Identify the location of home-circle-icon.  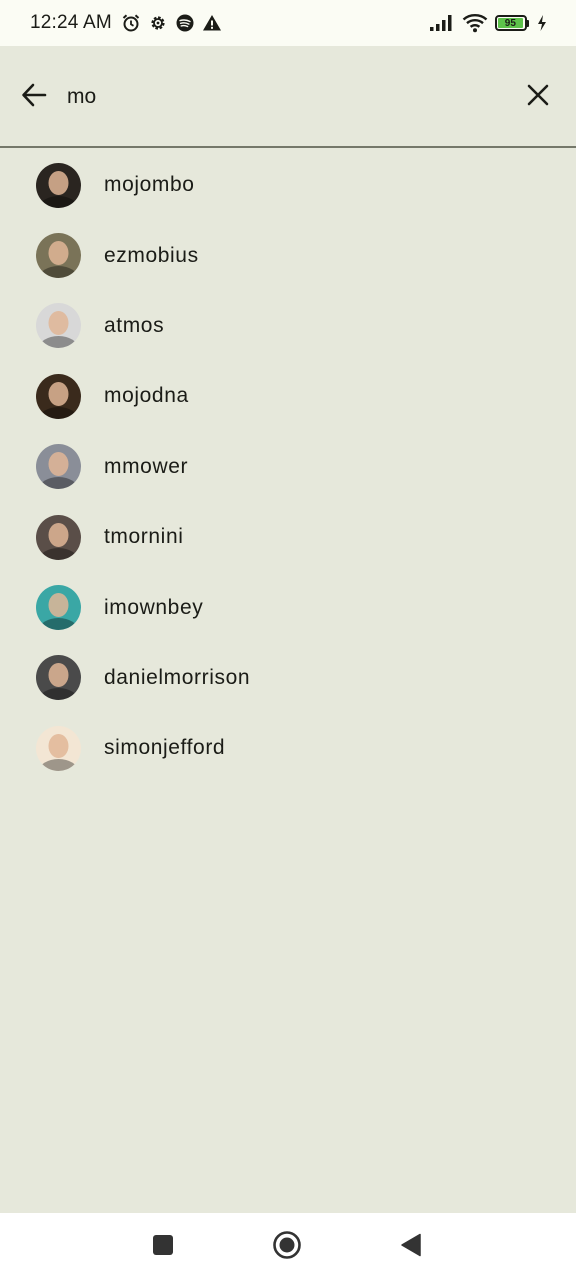
(287, 1247).